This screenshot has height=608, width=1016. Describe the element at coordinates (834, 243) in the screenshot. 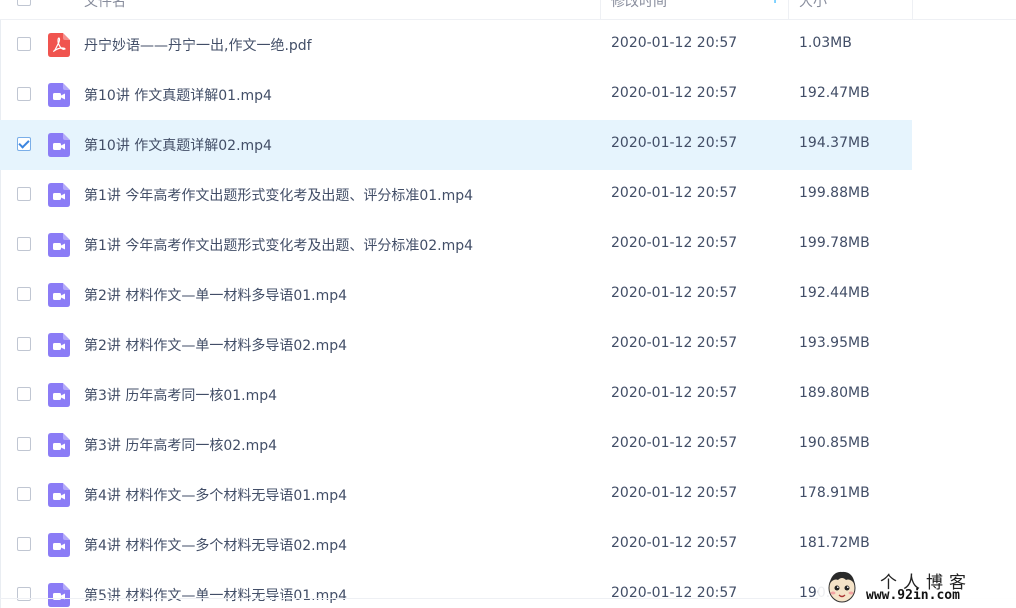

I see `file-size: 199.78MB` at that location.